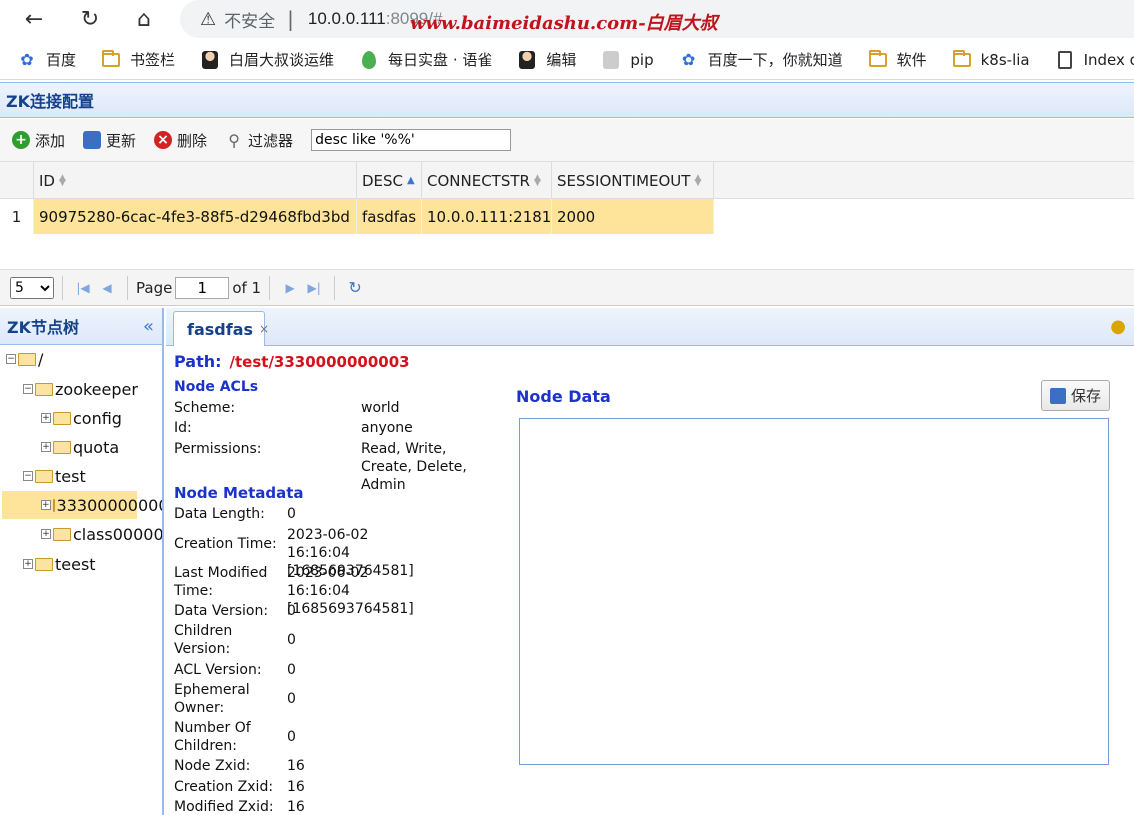 The image size is (1134, 815). Describe the element at coordinates (567, 287) in the screenshot. I see `pagination-bar: 5 |◀ ◀ Page of 1 ▶ ▶| ↻` at that location.